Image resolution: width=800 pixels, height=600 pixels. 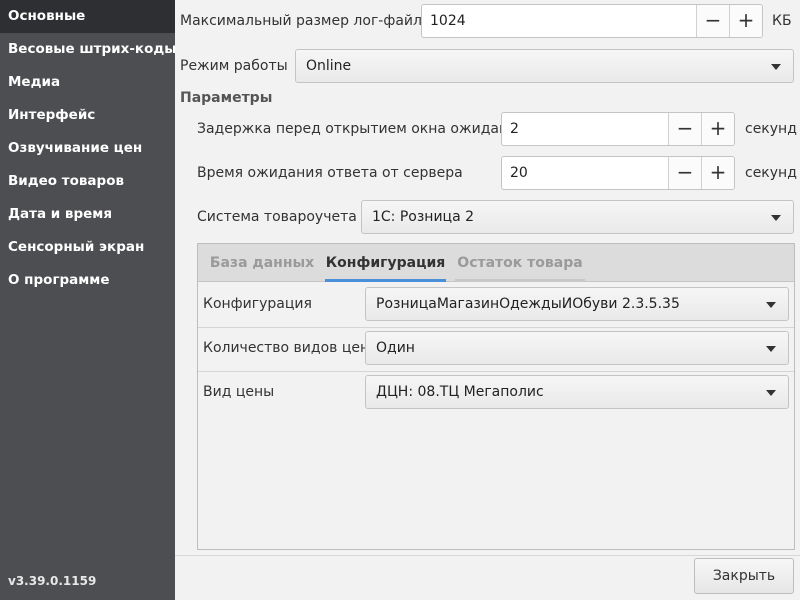 I want to click on tab-stock-label: Остаток товара, so click(x=520, y=263).